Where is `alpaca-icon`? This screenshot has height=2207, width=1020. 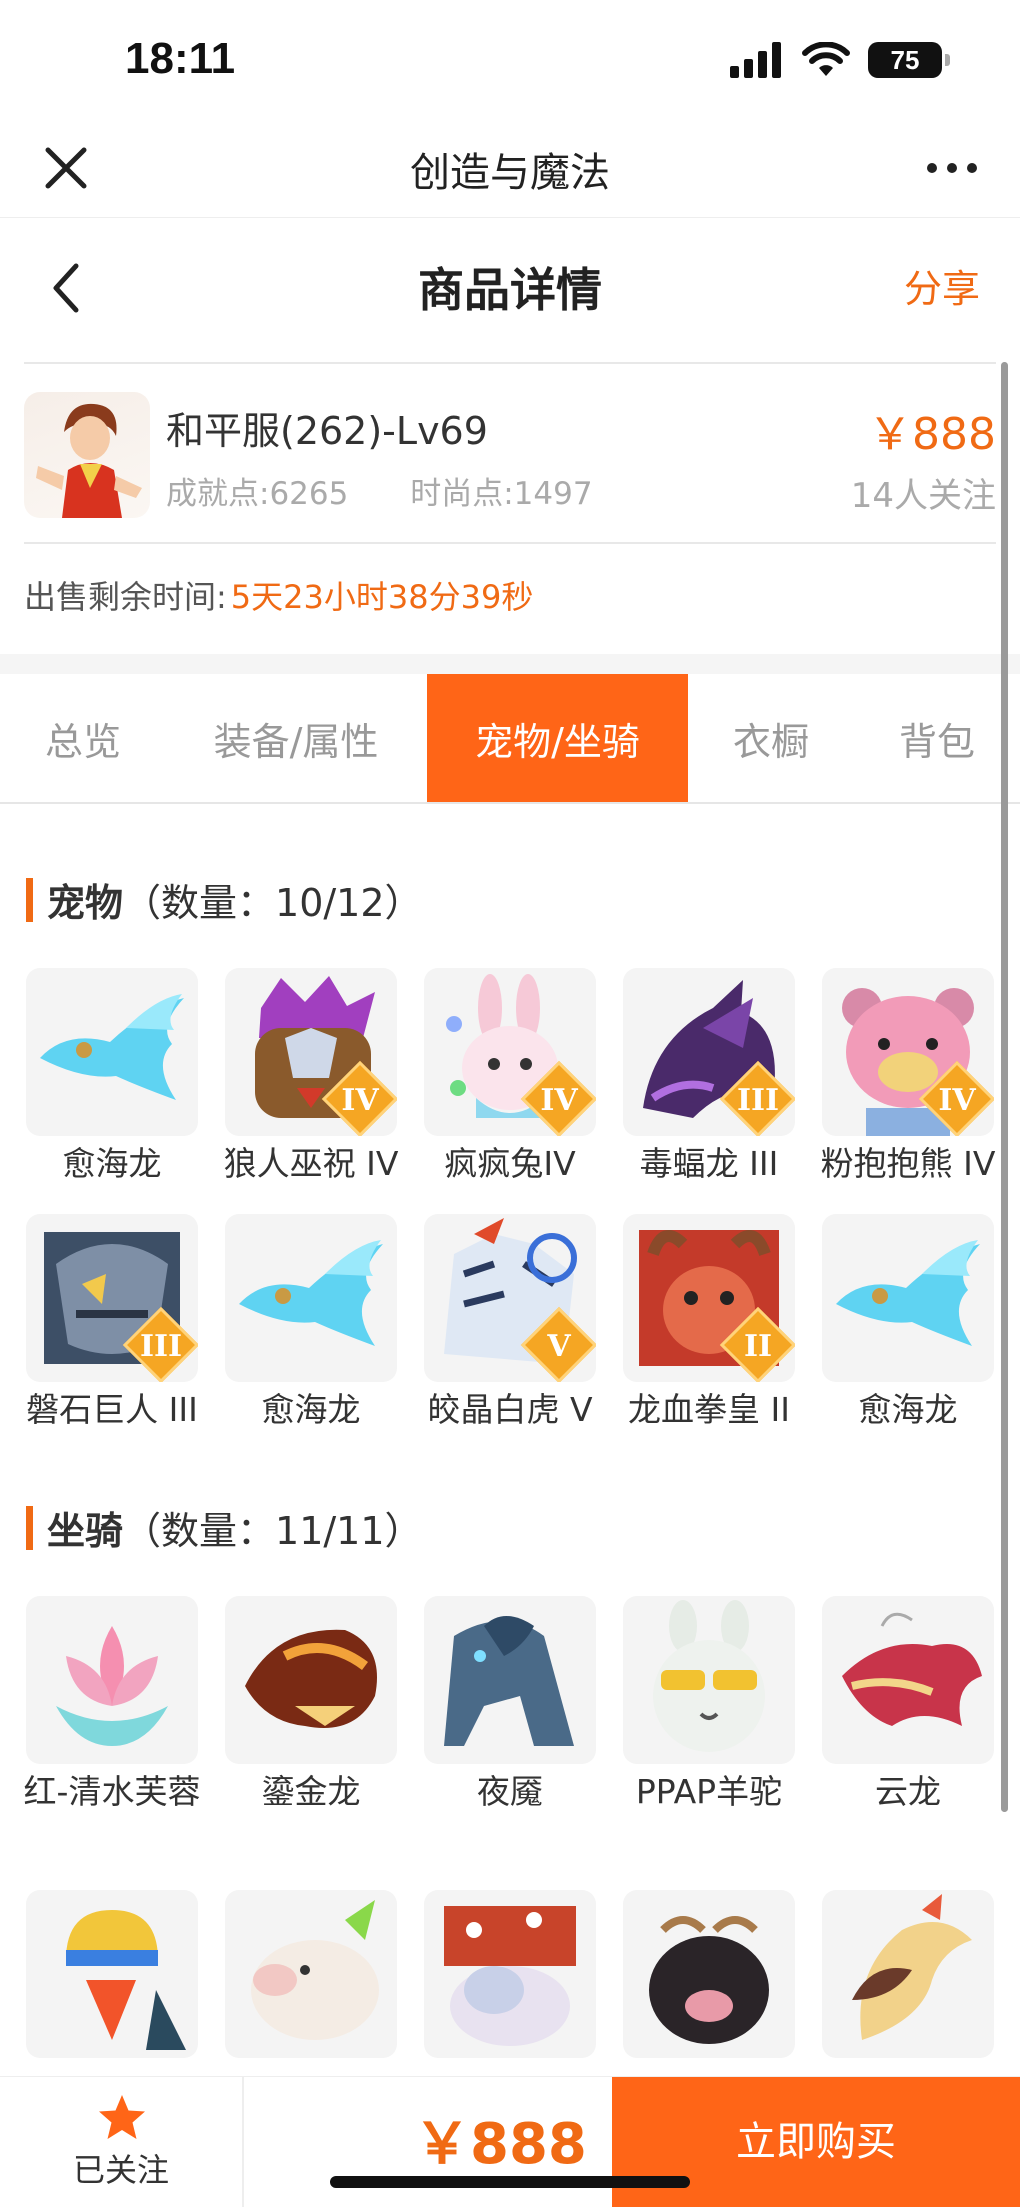 alpaca-icon is located at coordinates (709, 1676).